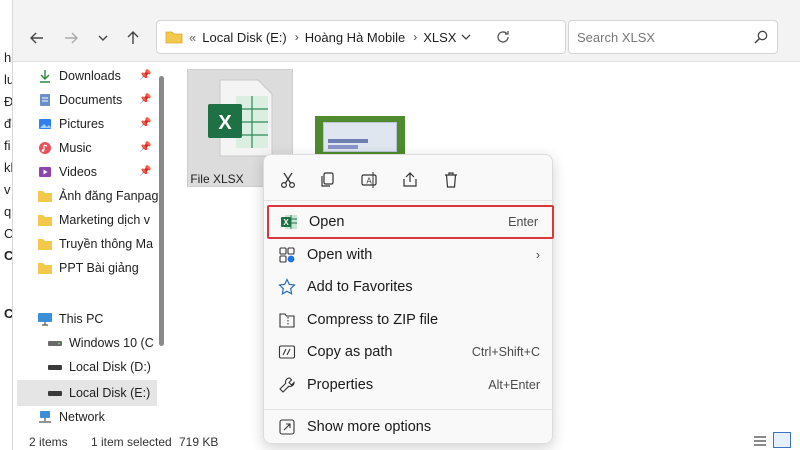 This screenshot has width=800, height=450. Describe the element at coordinates (673, 37) in the screenshot. I see `search-input: Search XLSX` at that location.